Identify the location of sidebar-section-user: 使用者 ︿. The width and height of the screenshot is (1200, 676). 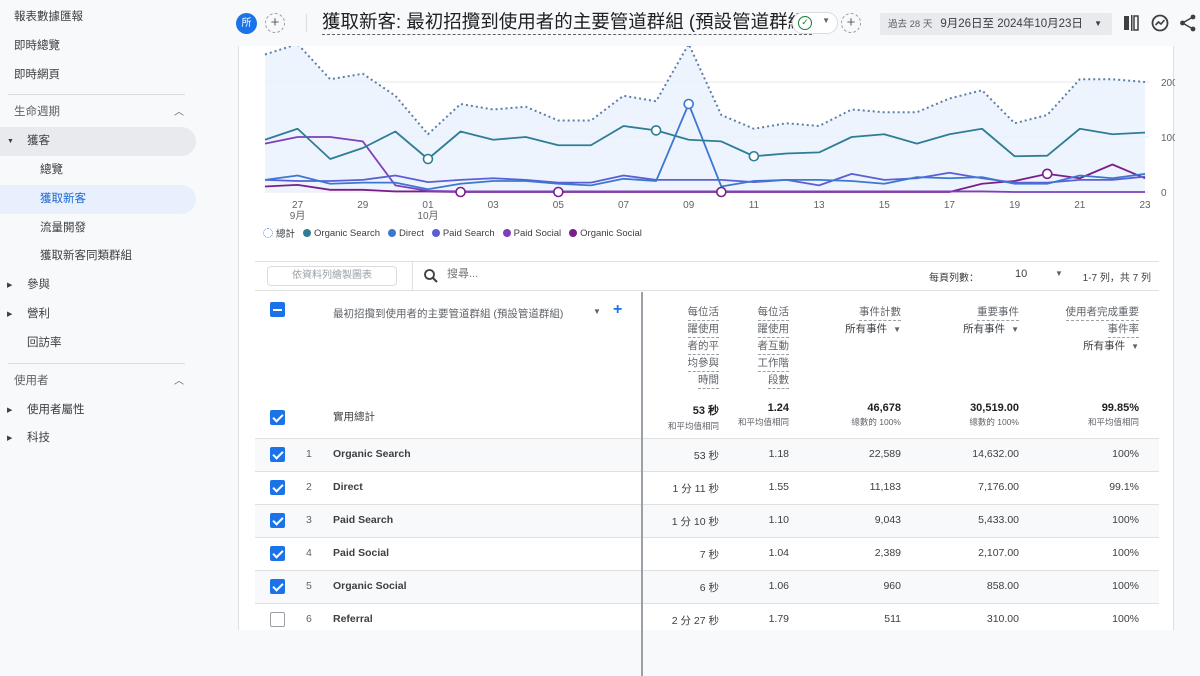
(98, 381).